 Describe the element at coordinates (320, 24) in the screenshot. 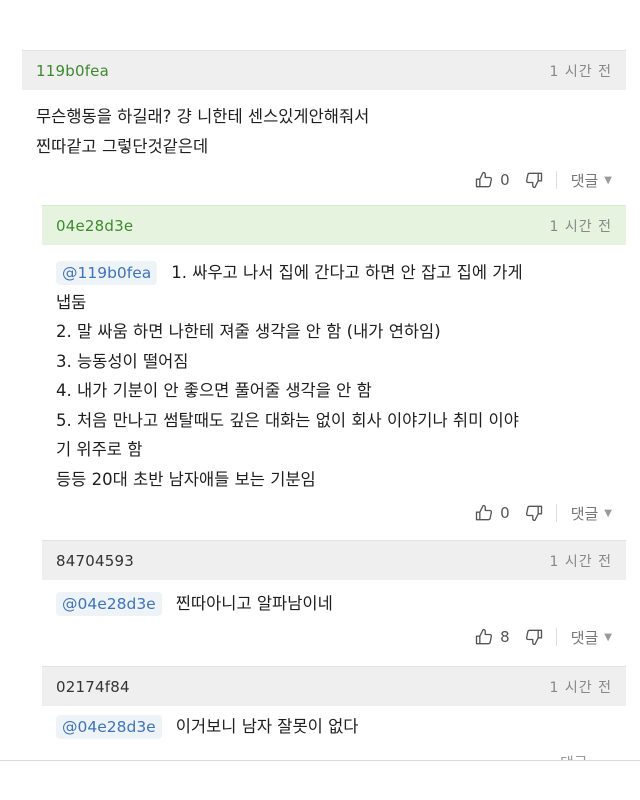

I see `top-strip` at that location.